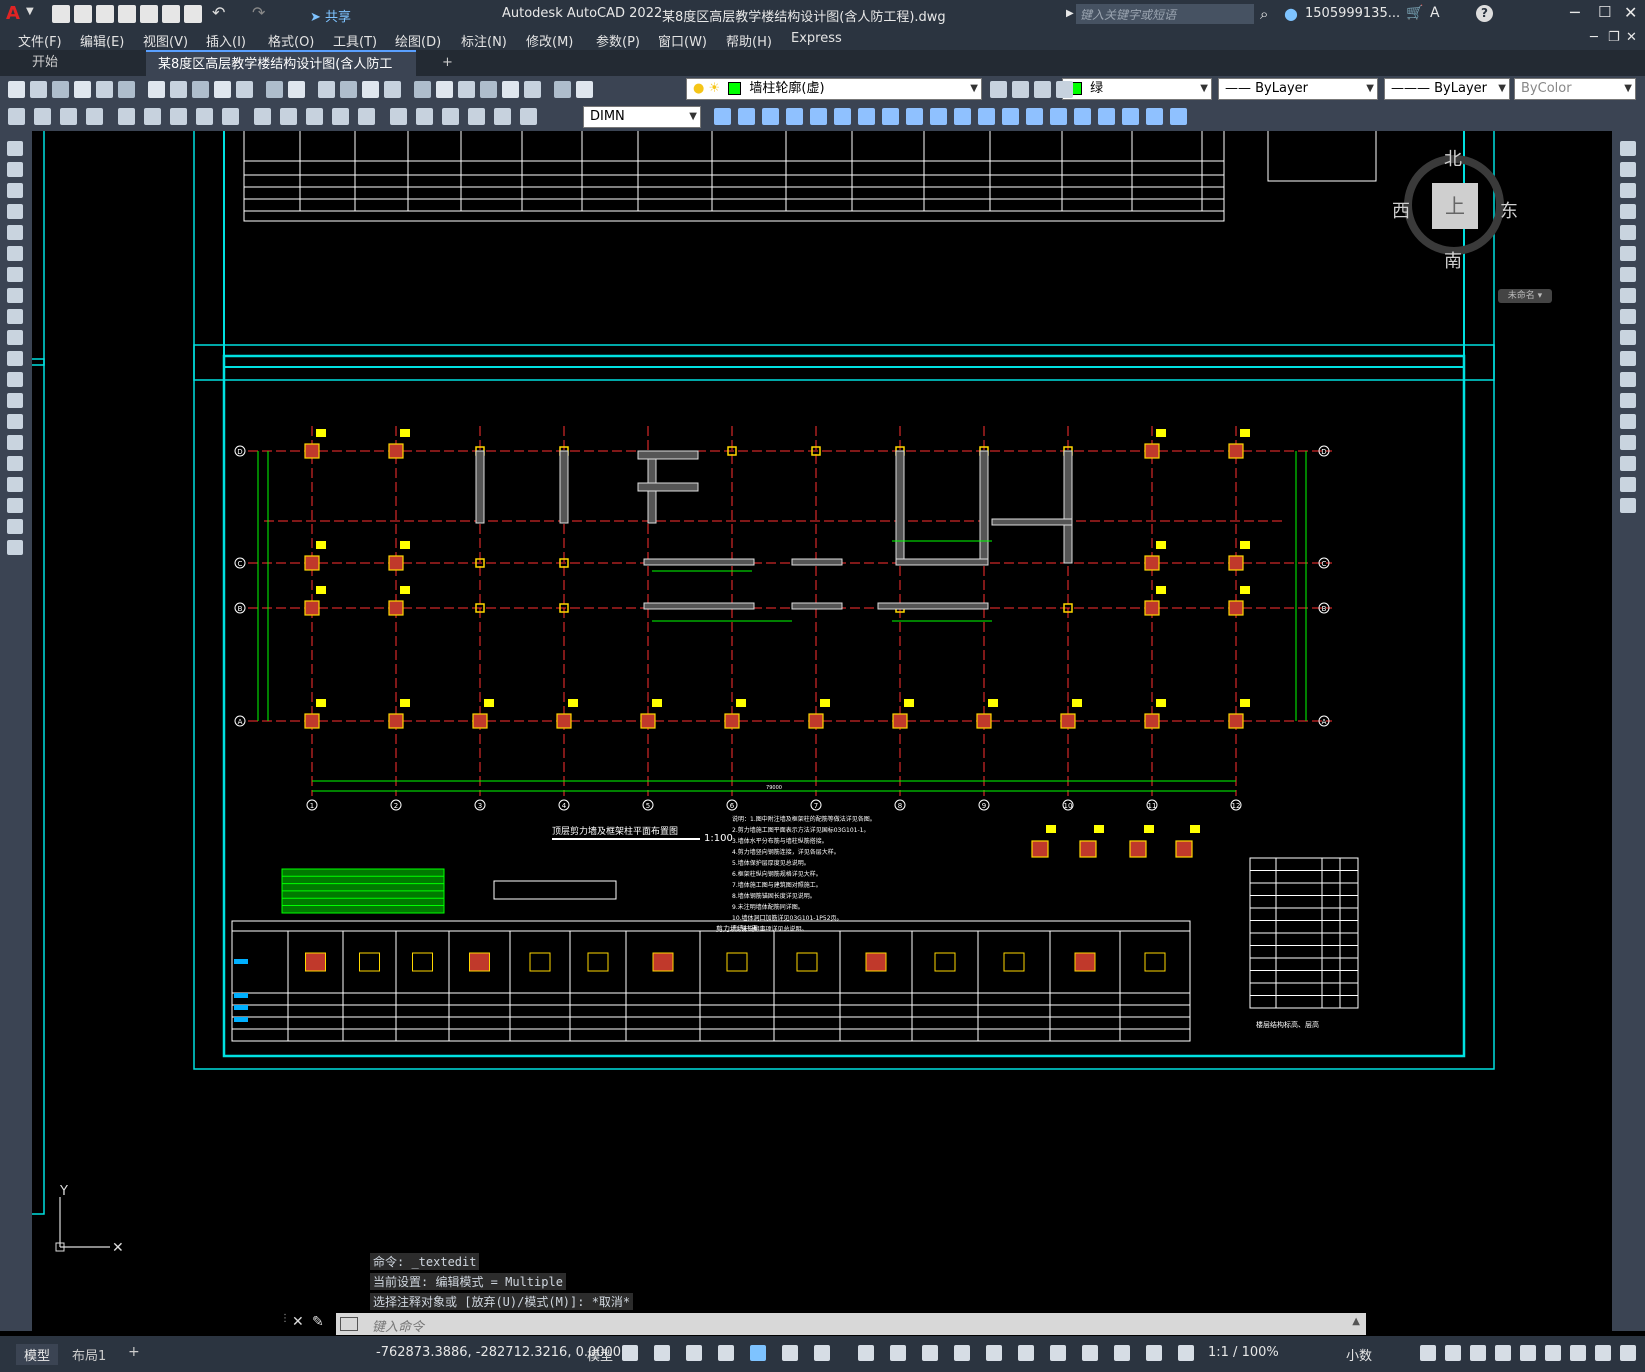 The width and height of the screenshot is (1645, 1372). Describe the element at coordinates (178, 116) in the screenshot. I see `dim-diameter-icon` at that location.